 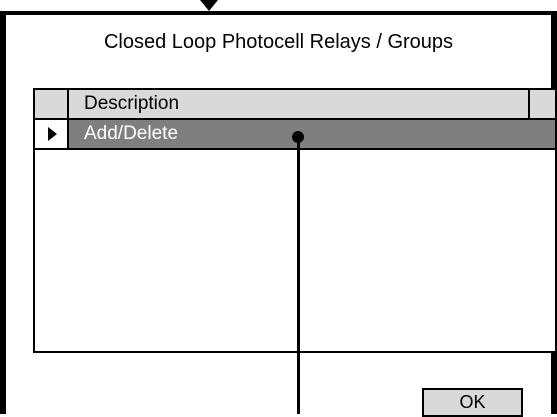 What do you see at coordinates (209, 5) in the screenshot?
I see `down-arrow-icon` at bounding box center [209, 5].